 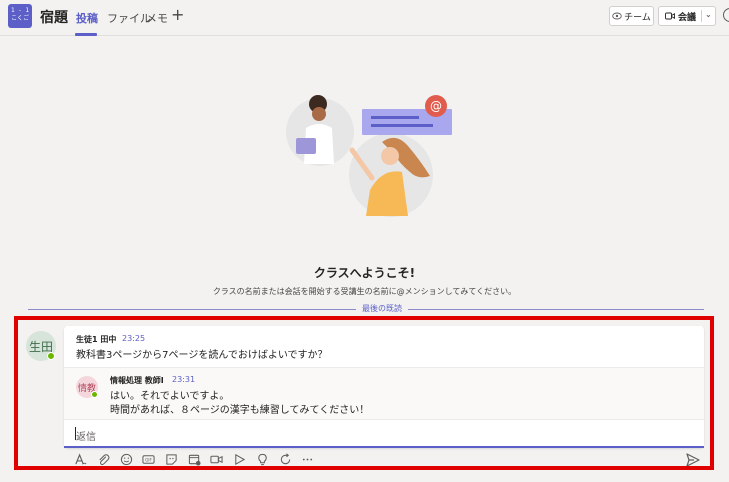 What do you see at coordinates (708, 14) in the screenshot?
I see `chevron-down-icon: ⌄` at bounding box center [708, 14].